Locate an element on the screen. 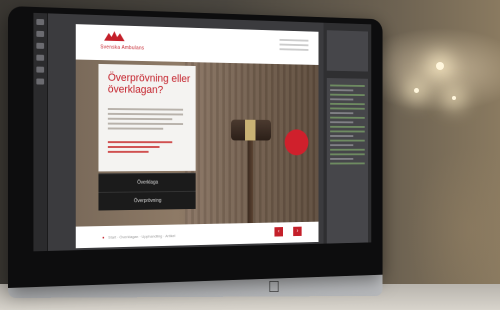 The height and width of the screenshot is (310, 500). hero-card: Överprövning eller överklagan? is located at coordinates (147, 117).